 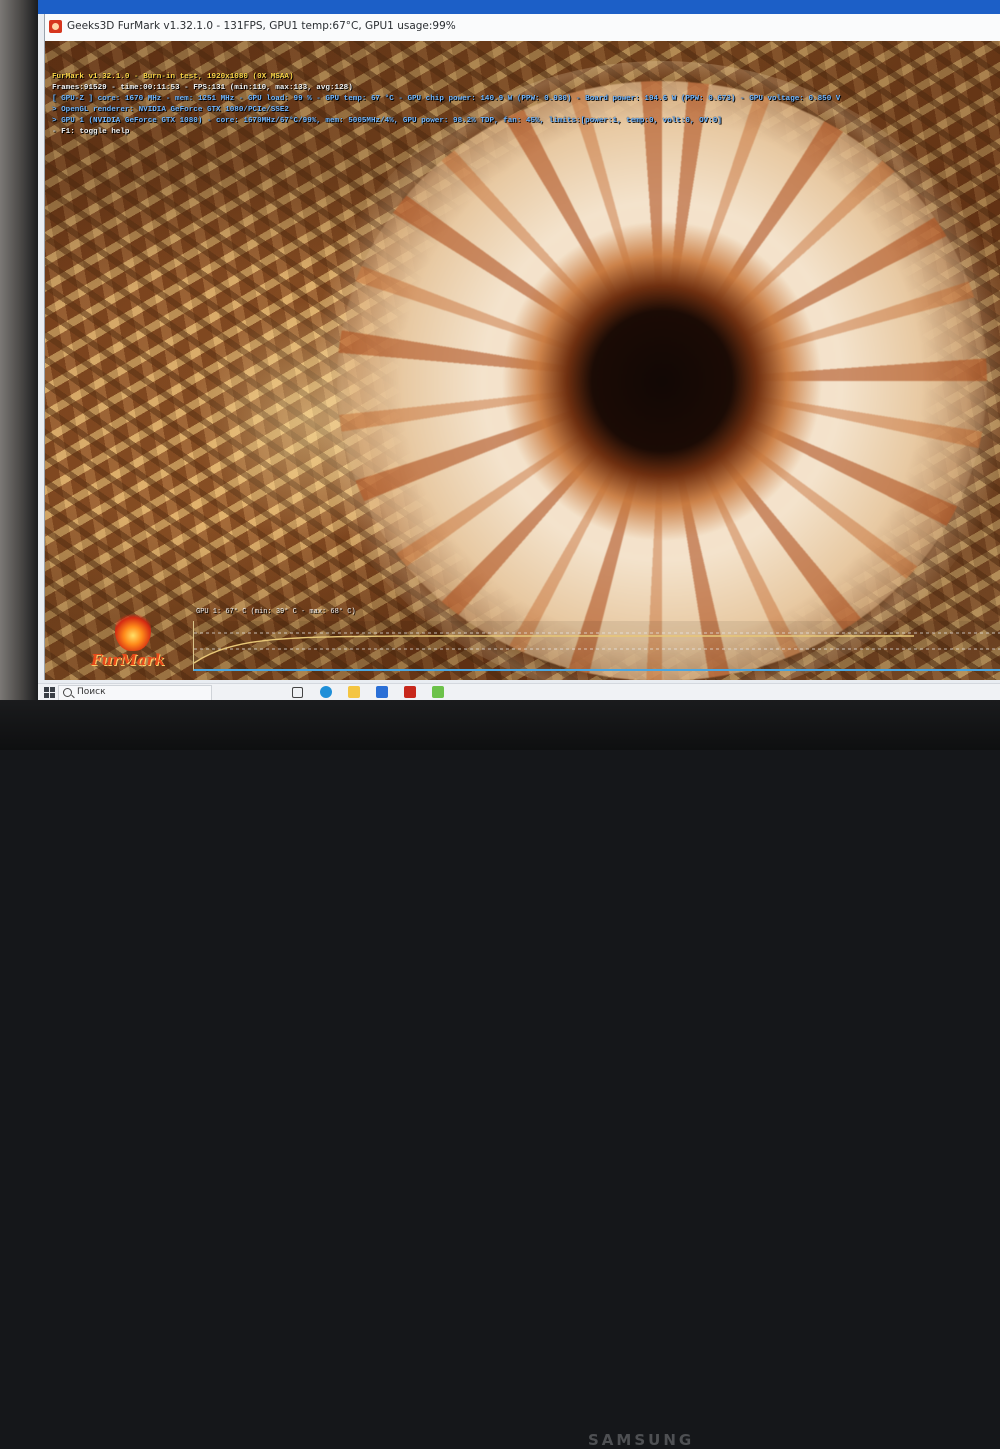 What do you see at coordinates (438, 692) in the screenshot?
I see `app-icon` at bounding box center [438, 692].